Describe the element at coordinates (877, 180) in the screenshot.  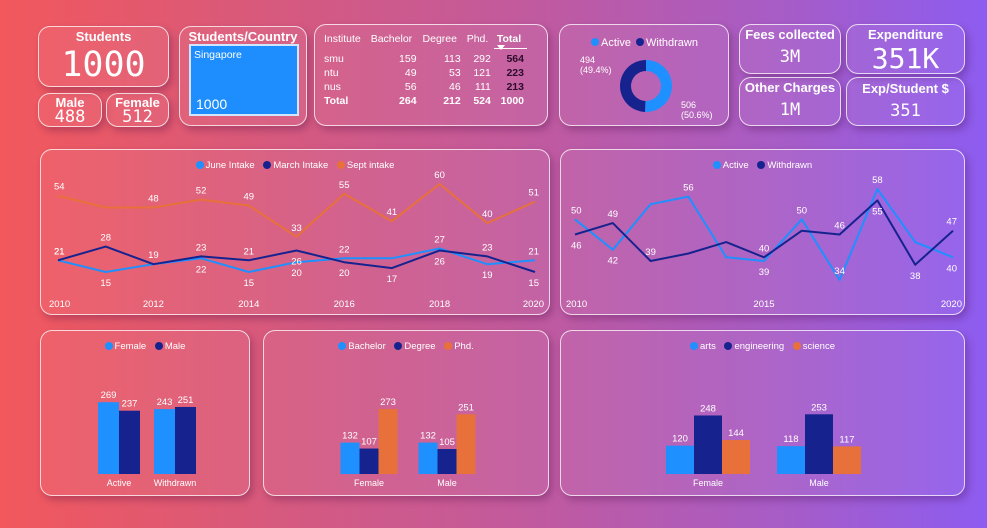
I see `data-label: 58` at that location.